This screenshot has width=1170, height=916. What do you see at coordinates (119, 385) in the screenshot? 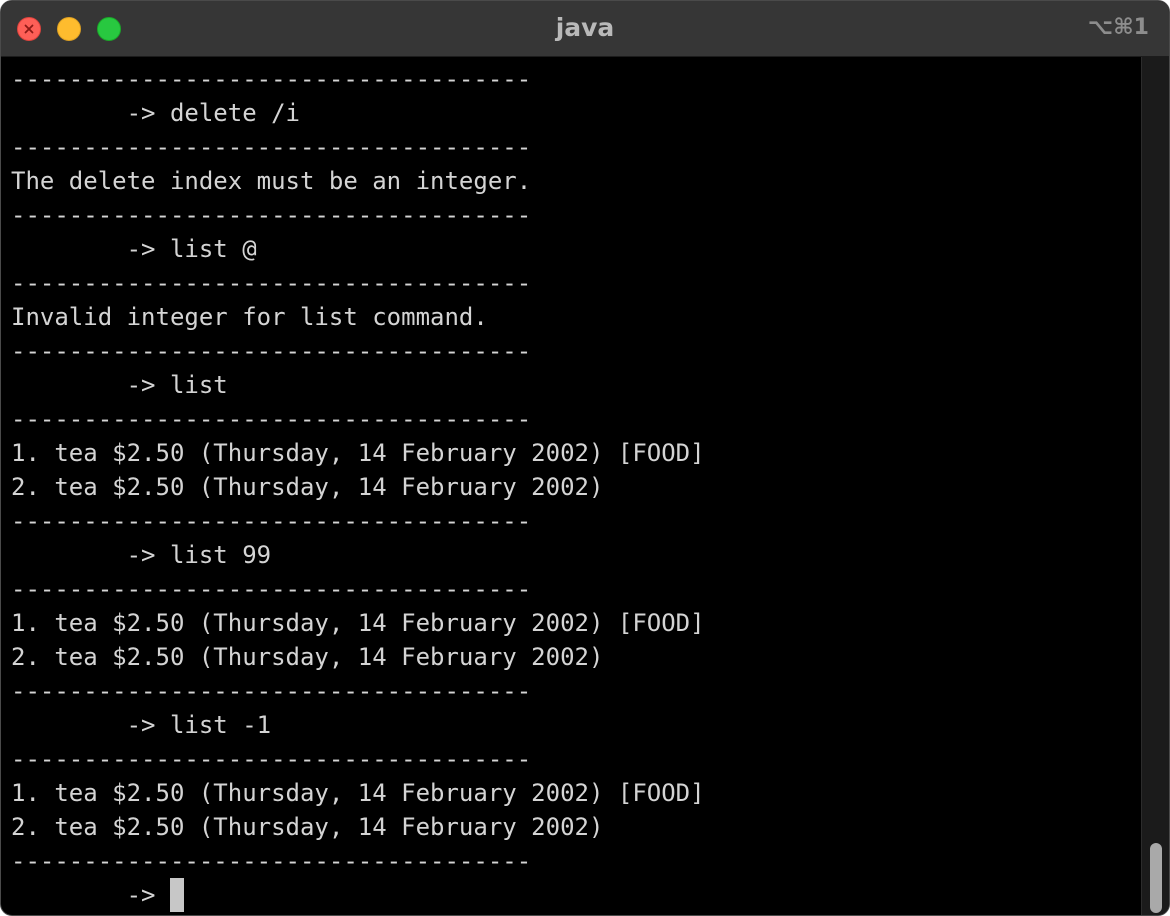
I see `terminal-line: -> list` at bounding box center [119, 385].